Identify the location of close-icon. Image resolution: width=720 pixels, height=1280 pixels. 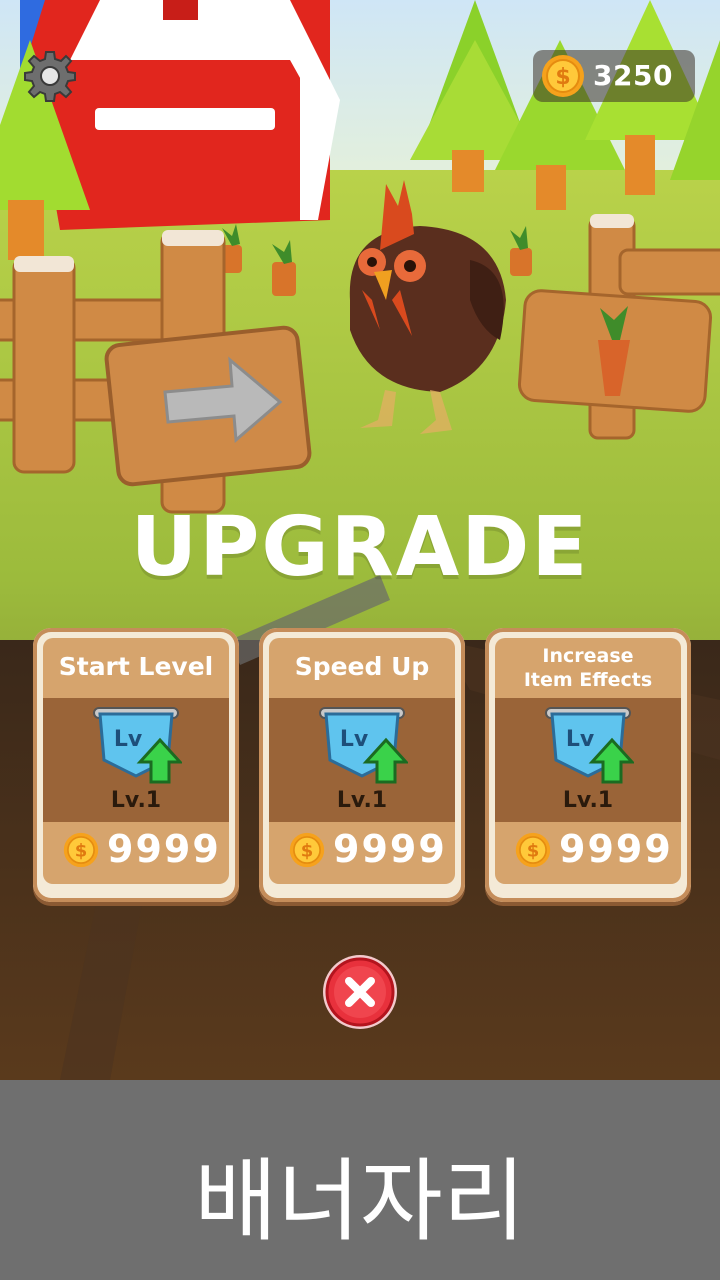
(360, 992).